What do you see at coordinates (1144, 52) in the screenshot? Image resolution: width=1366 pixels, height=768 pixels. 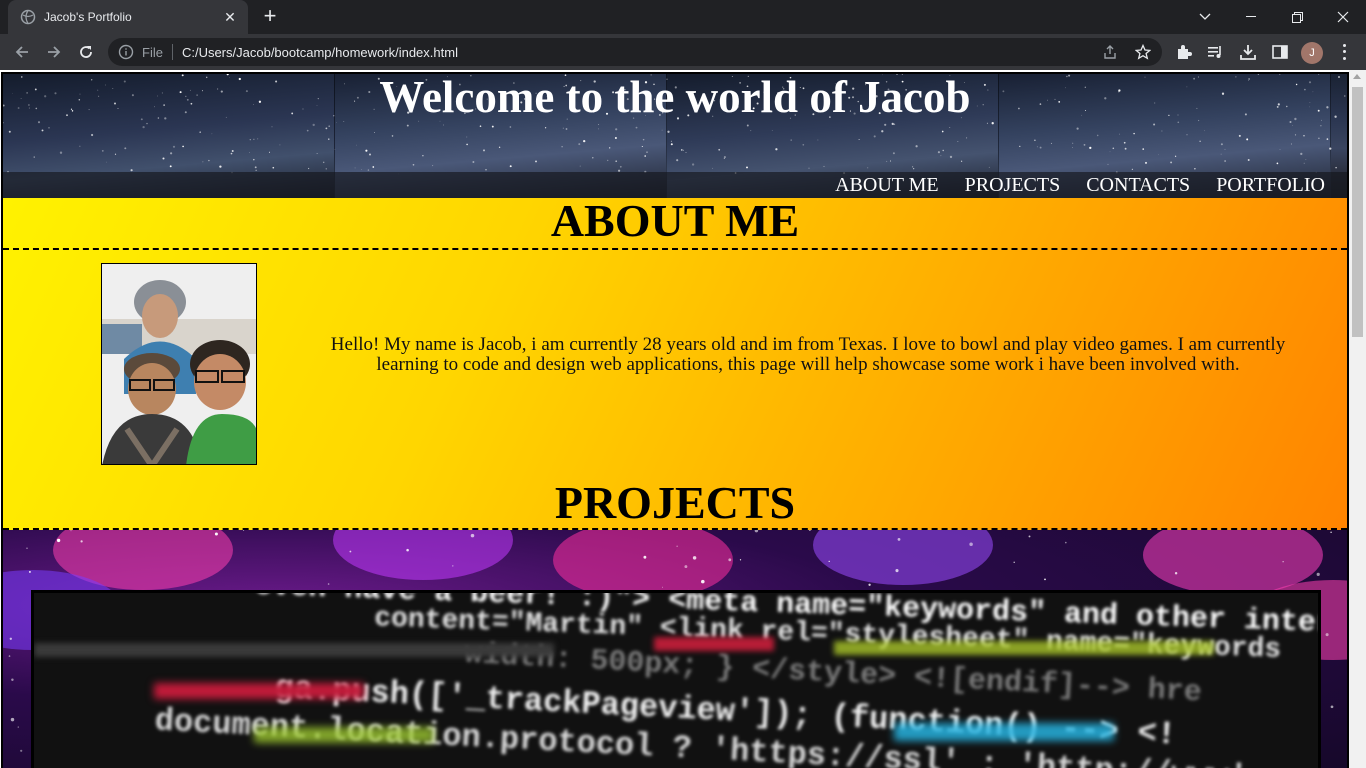 I see `star-icon` at bounding box center [1144, 52].